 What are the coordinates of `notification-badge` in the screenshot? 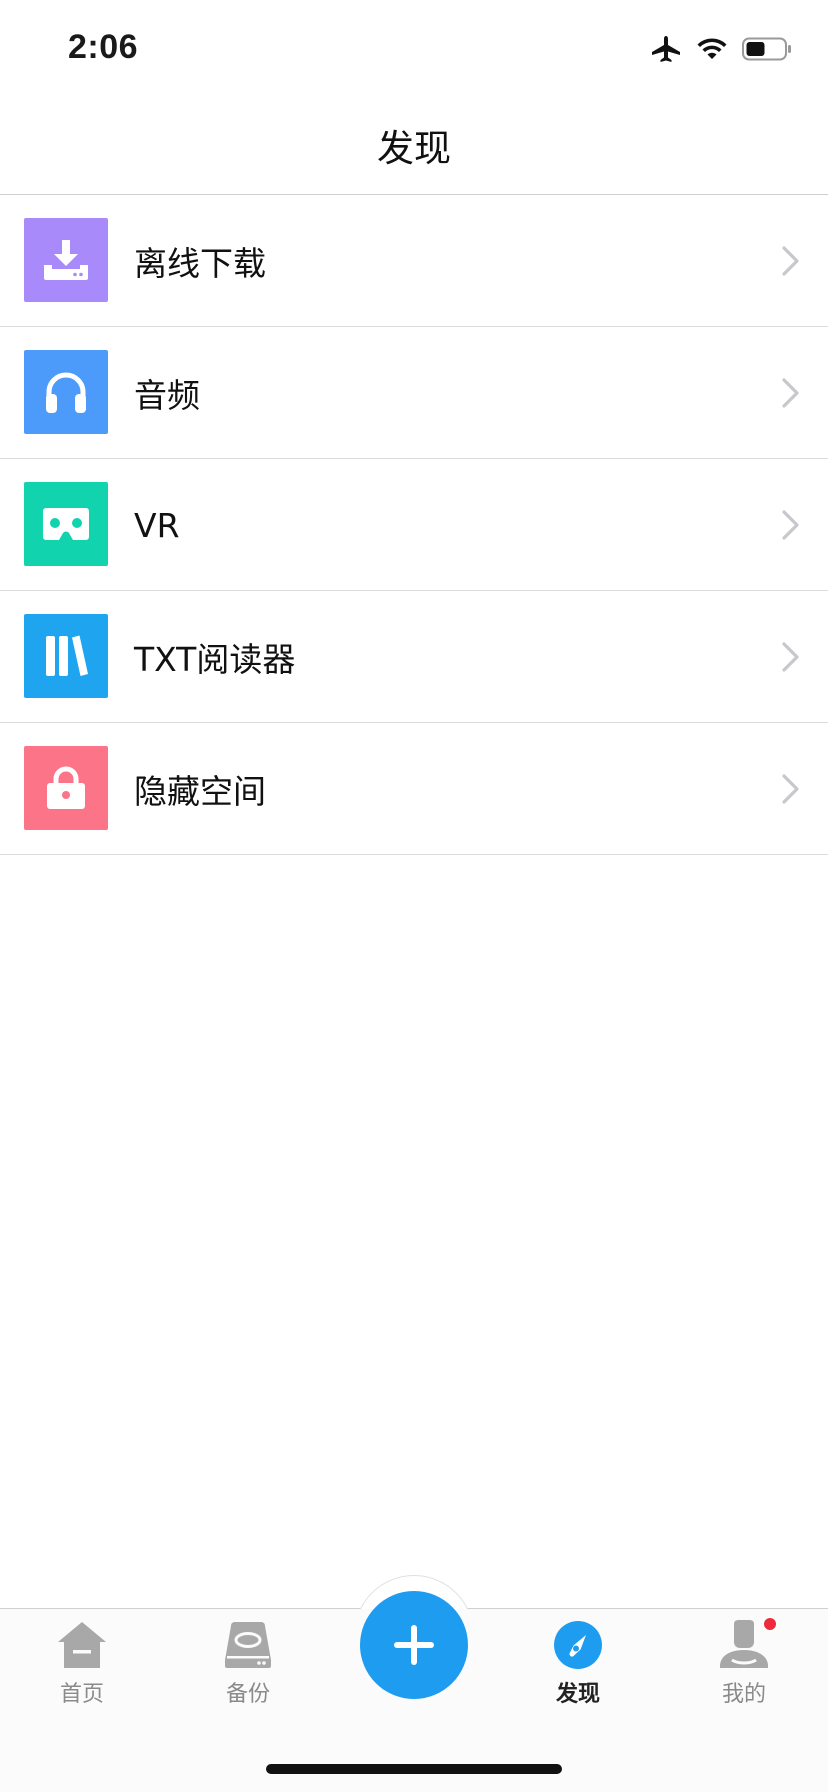 It's located at (770, 1624).